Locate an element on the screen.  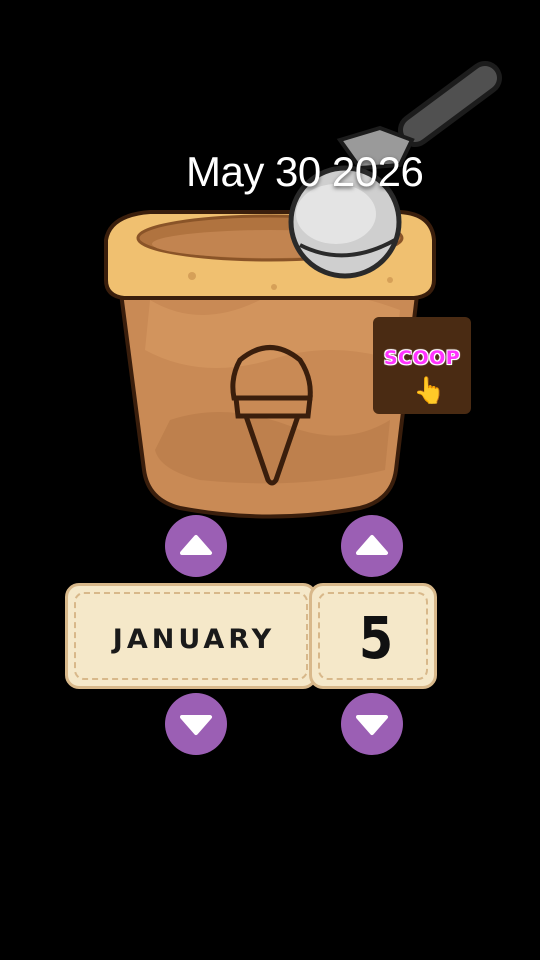
day-display: 5 is located at coordinates (373, 636).